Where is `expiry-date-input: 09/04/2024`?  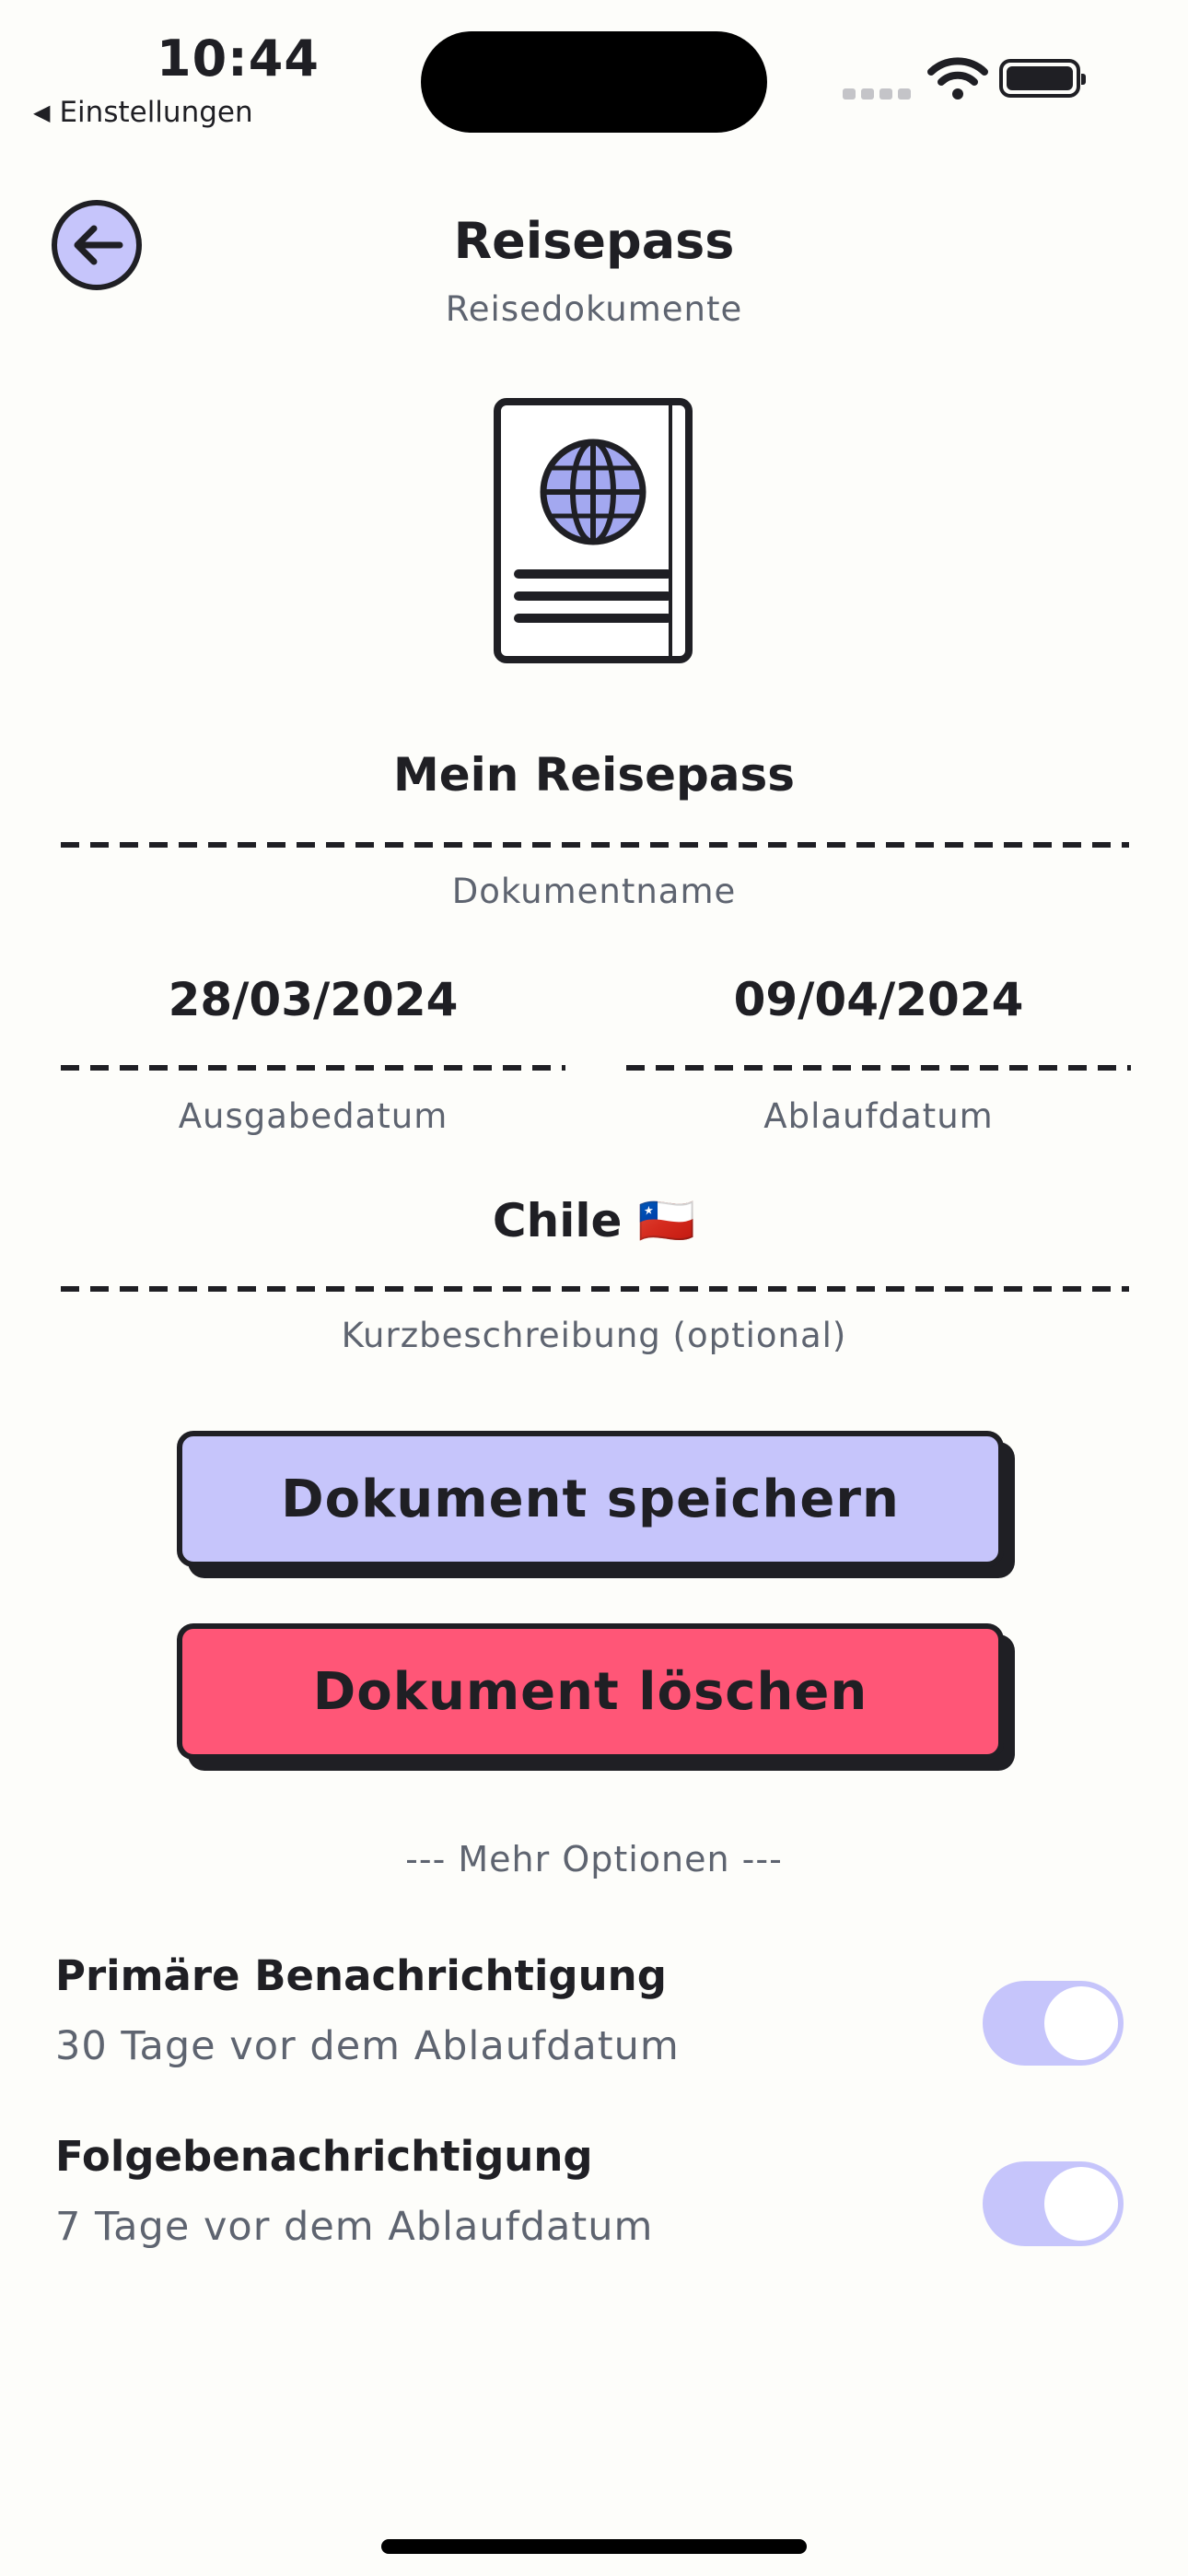 expiry-date-input: 09/04/2024 is located at coordinates (878, 1000).